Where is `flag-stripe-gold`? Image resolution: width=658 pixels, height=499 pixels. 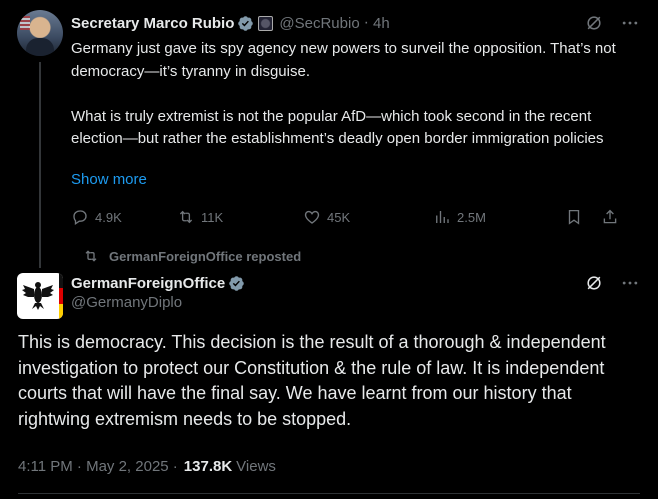
flag-stripe-gold is located at coordinates (61, 311).